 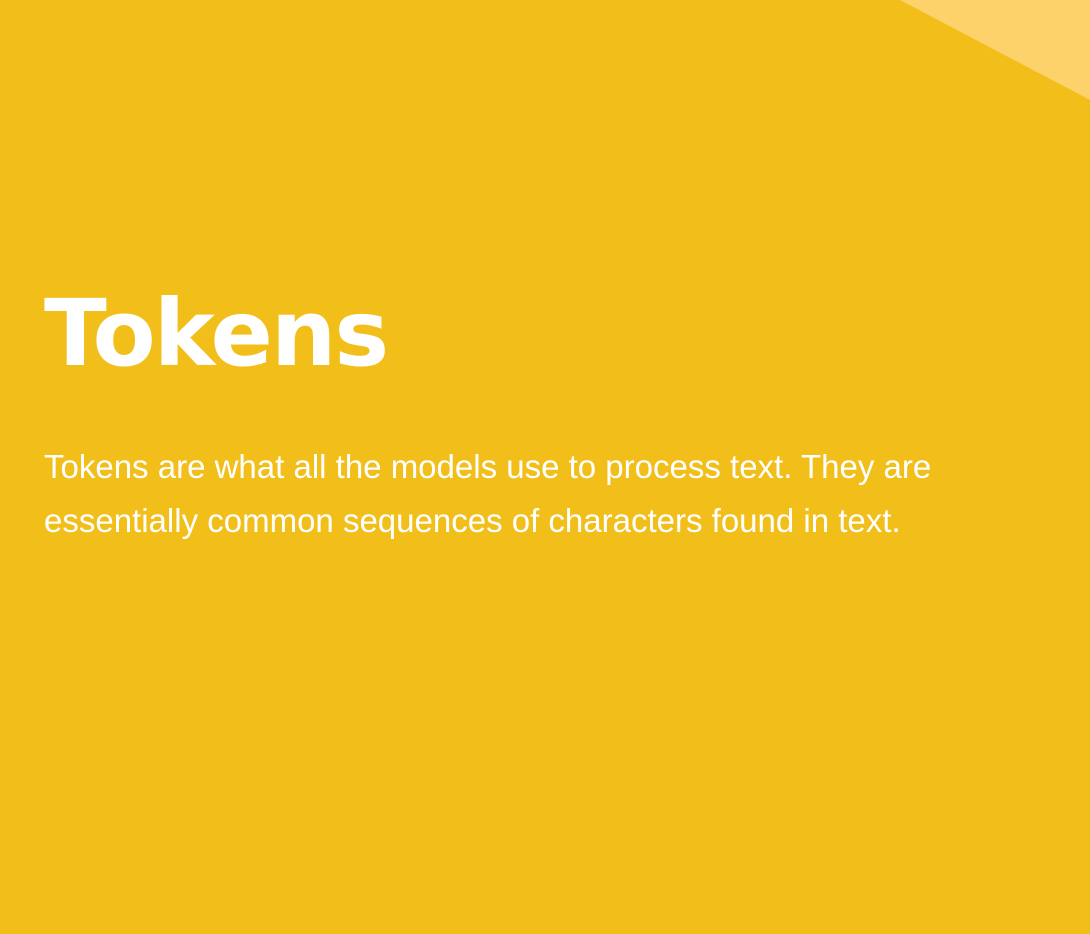 What do you see at coordinates (216, 333) in the screenshot?
I see `slide-title: Tokens` at bounding box center [216, 333].